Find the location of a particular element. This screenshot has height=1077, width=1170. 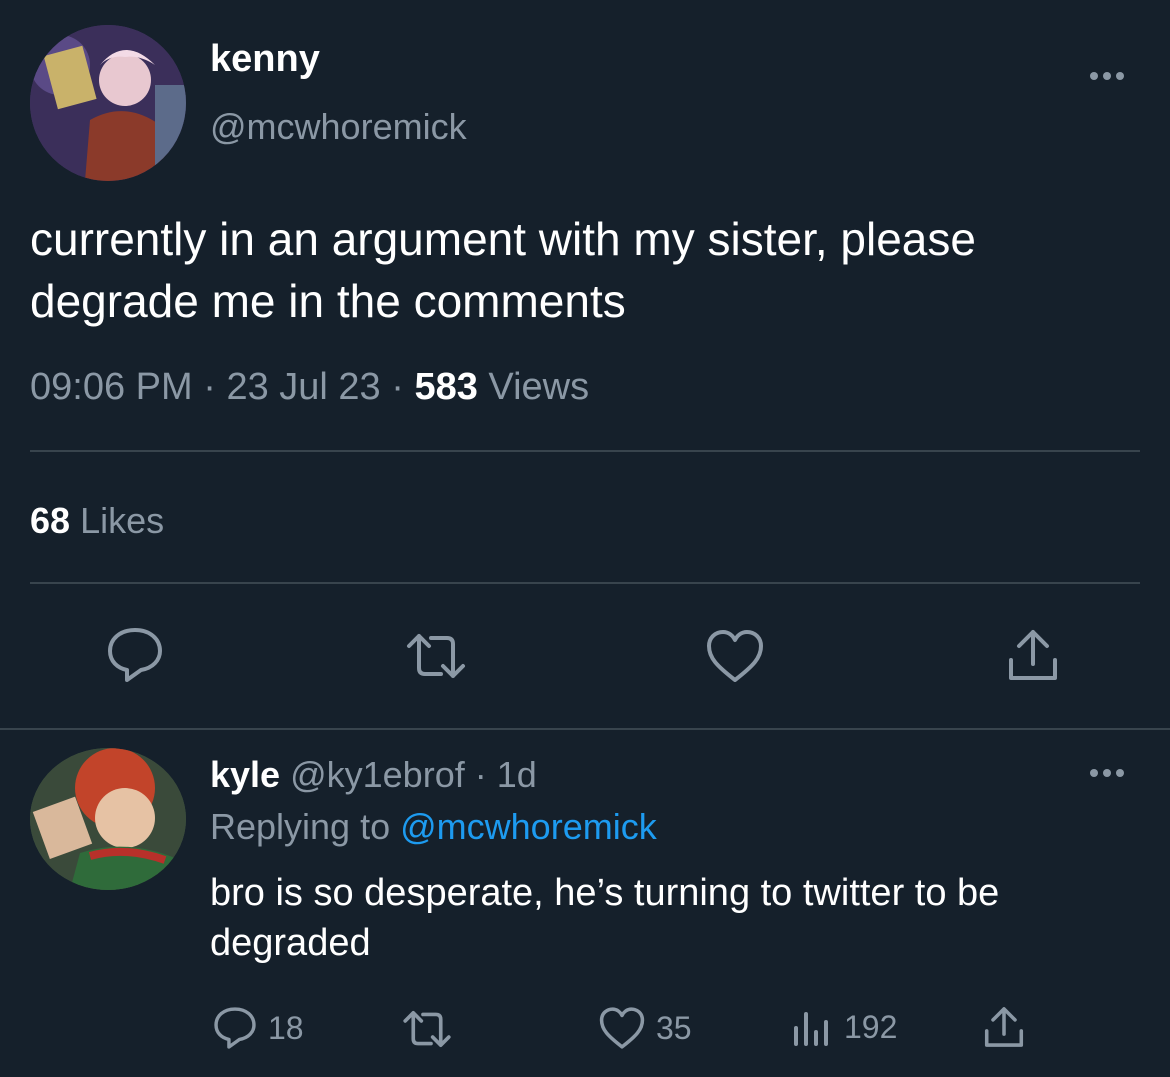

replying-prefix: Replying to is located at coordinates (300, 826).